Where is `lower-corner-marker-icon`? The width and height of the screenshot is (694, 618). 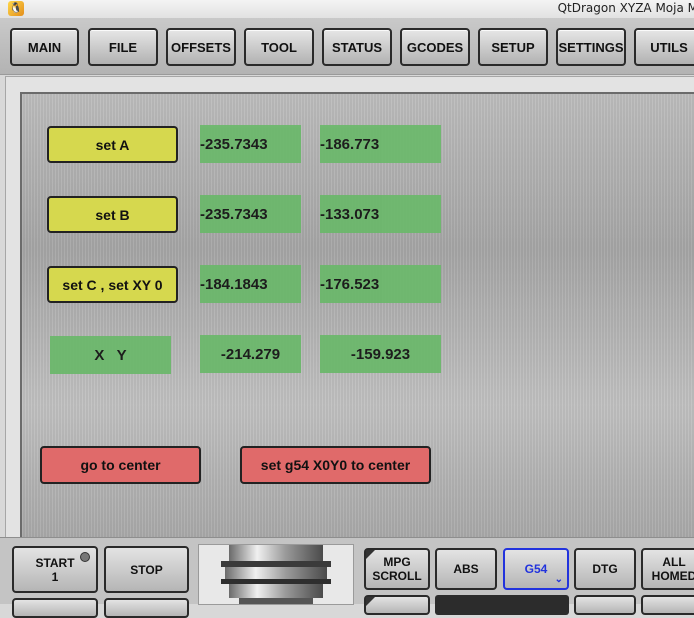
lower-corner-marker-icon is located at coordinates (370, 601).